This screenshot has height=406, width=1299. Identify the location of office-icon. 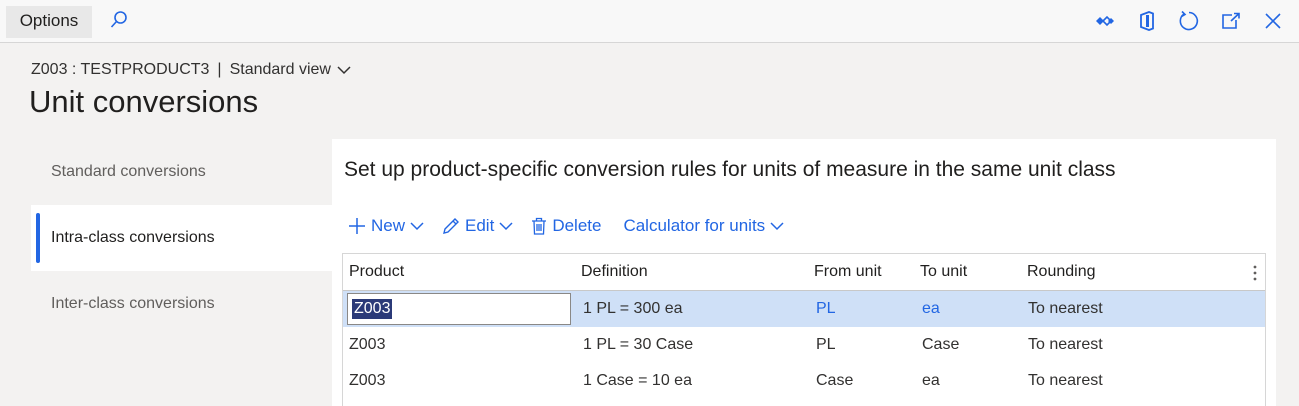
(1147, 21).